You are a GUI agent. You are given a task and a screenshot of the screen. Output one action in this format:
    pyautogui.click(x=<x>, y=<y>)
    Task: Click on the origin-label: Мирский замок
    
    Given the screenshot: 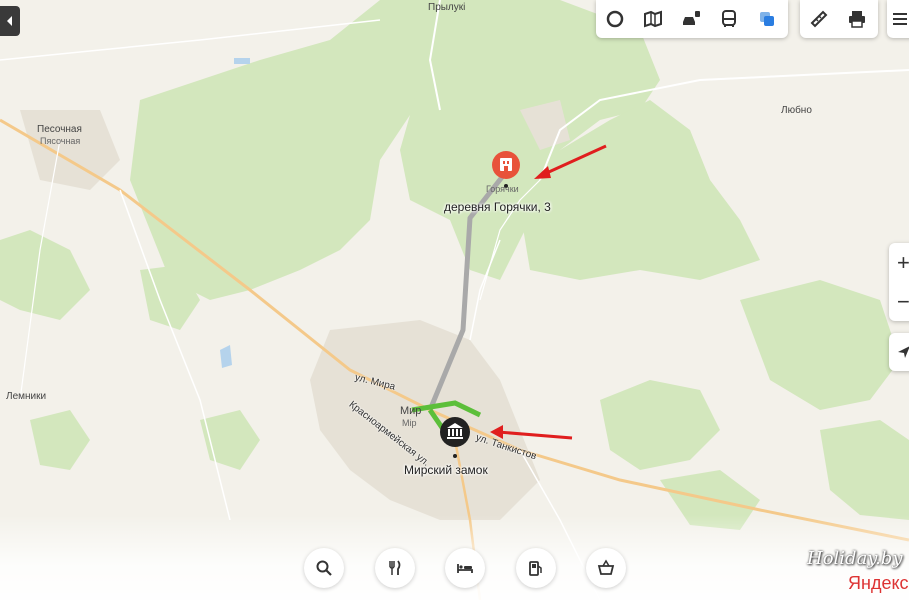 What is the action you would take?
    pyautogui.click(x=446, y=470)
    